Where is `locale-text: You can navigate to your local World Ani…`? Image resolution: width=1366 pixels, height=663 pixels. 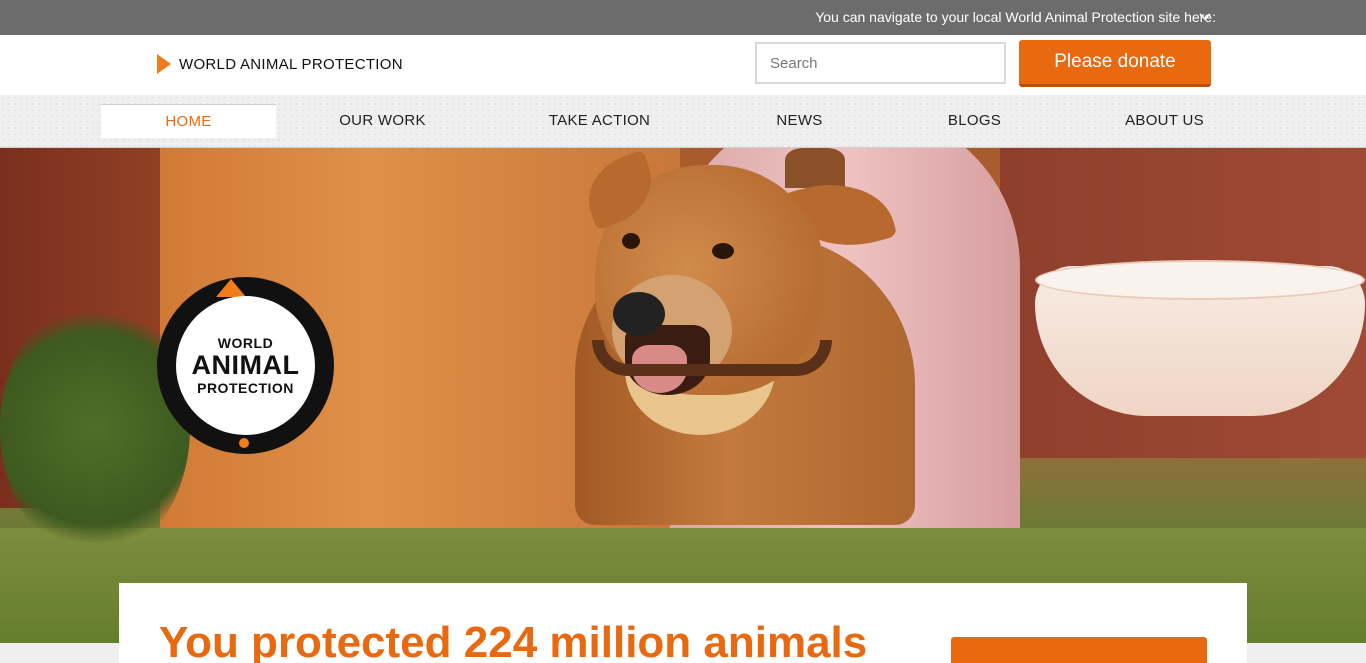
locale-text: You can navigate to your local World Ani… is located at coordinates (1015, 17).